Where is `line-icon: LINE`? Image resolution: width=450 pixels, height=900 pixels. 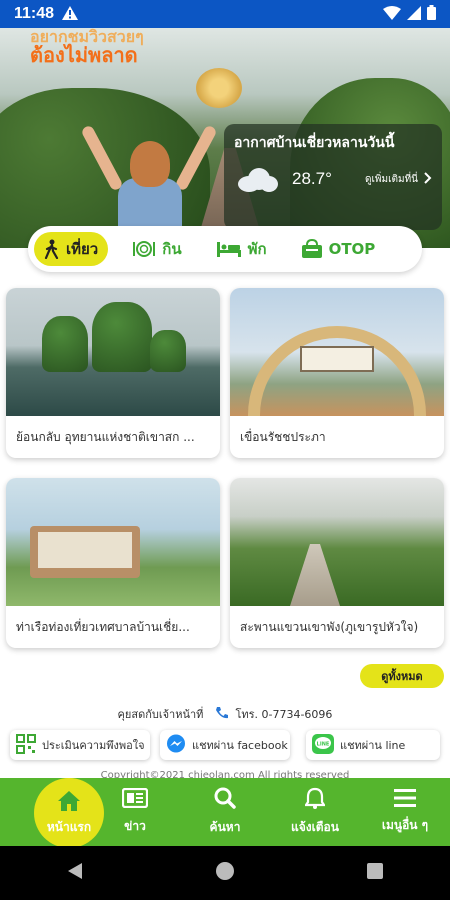 line-icon: LINE is located at coordinates (323, 745).